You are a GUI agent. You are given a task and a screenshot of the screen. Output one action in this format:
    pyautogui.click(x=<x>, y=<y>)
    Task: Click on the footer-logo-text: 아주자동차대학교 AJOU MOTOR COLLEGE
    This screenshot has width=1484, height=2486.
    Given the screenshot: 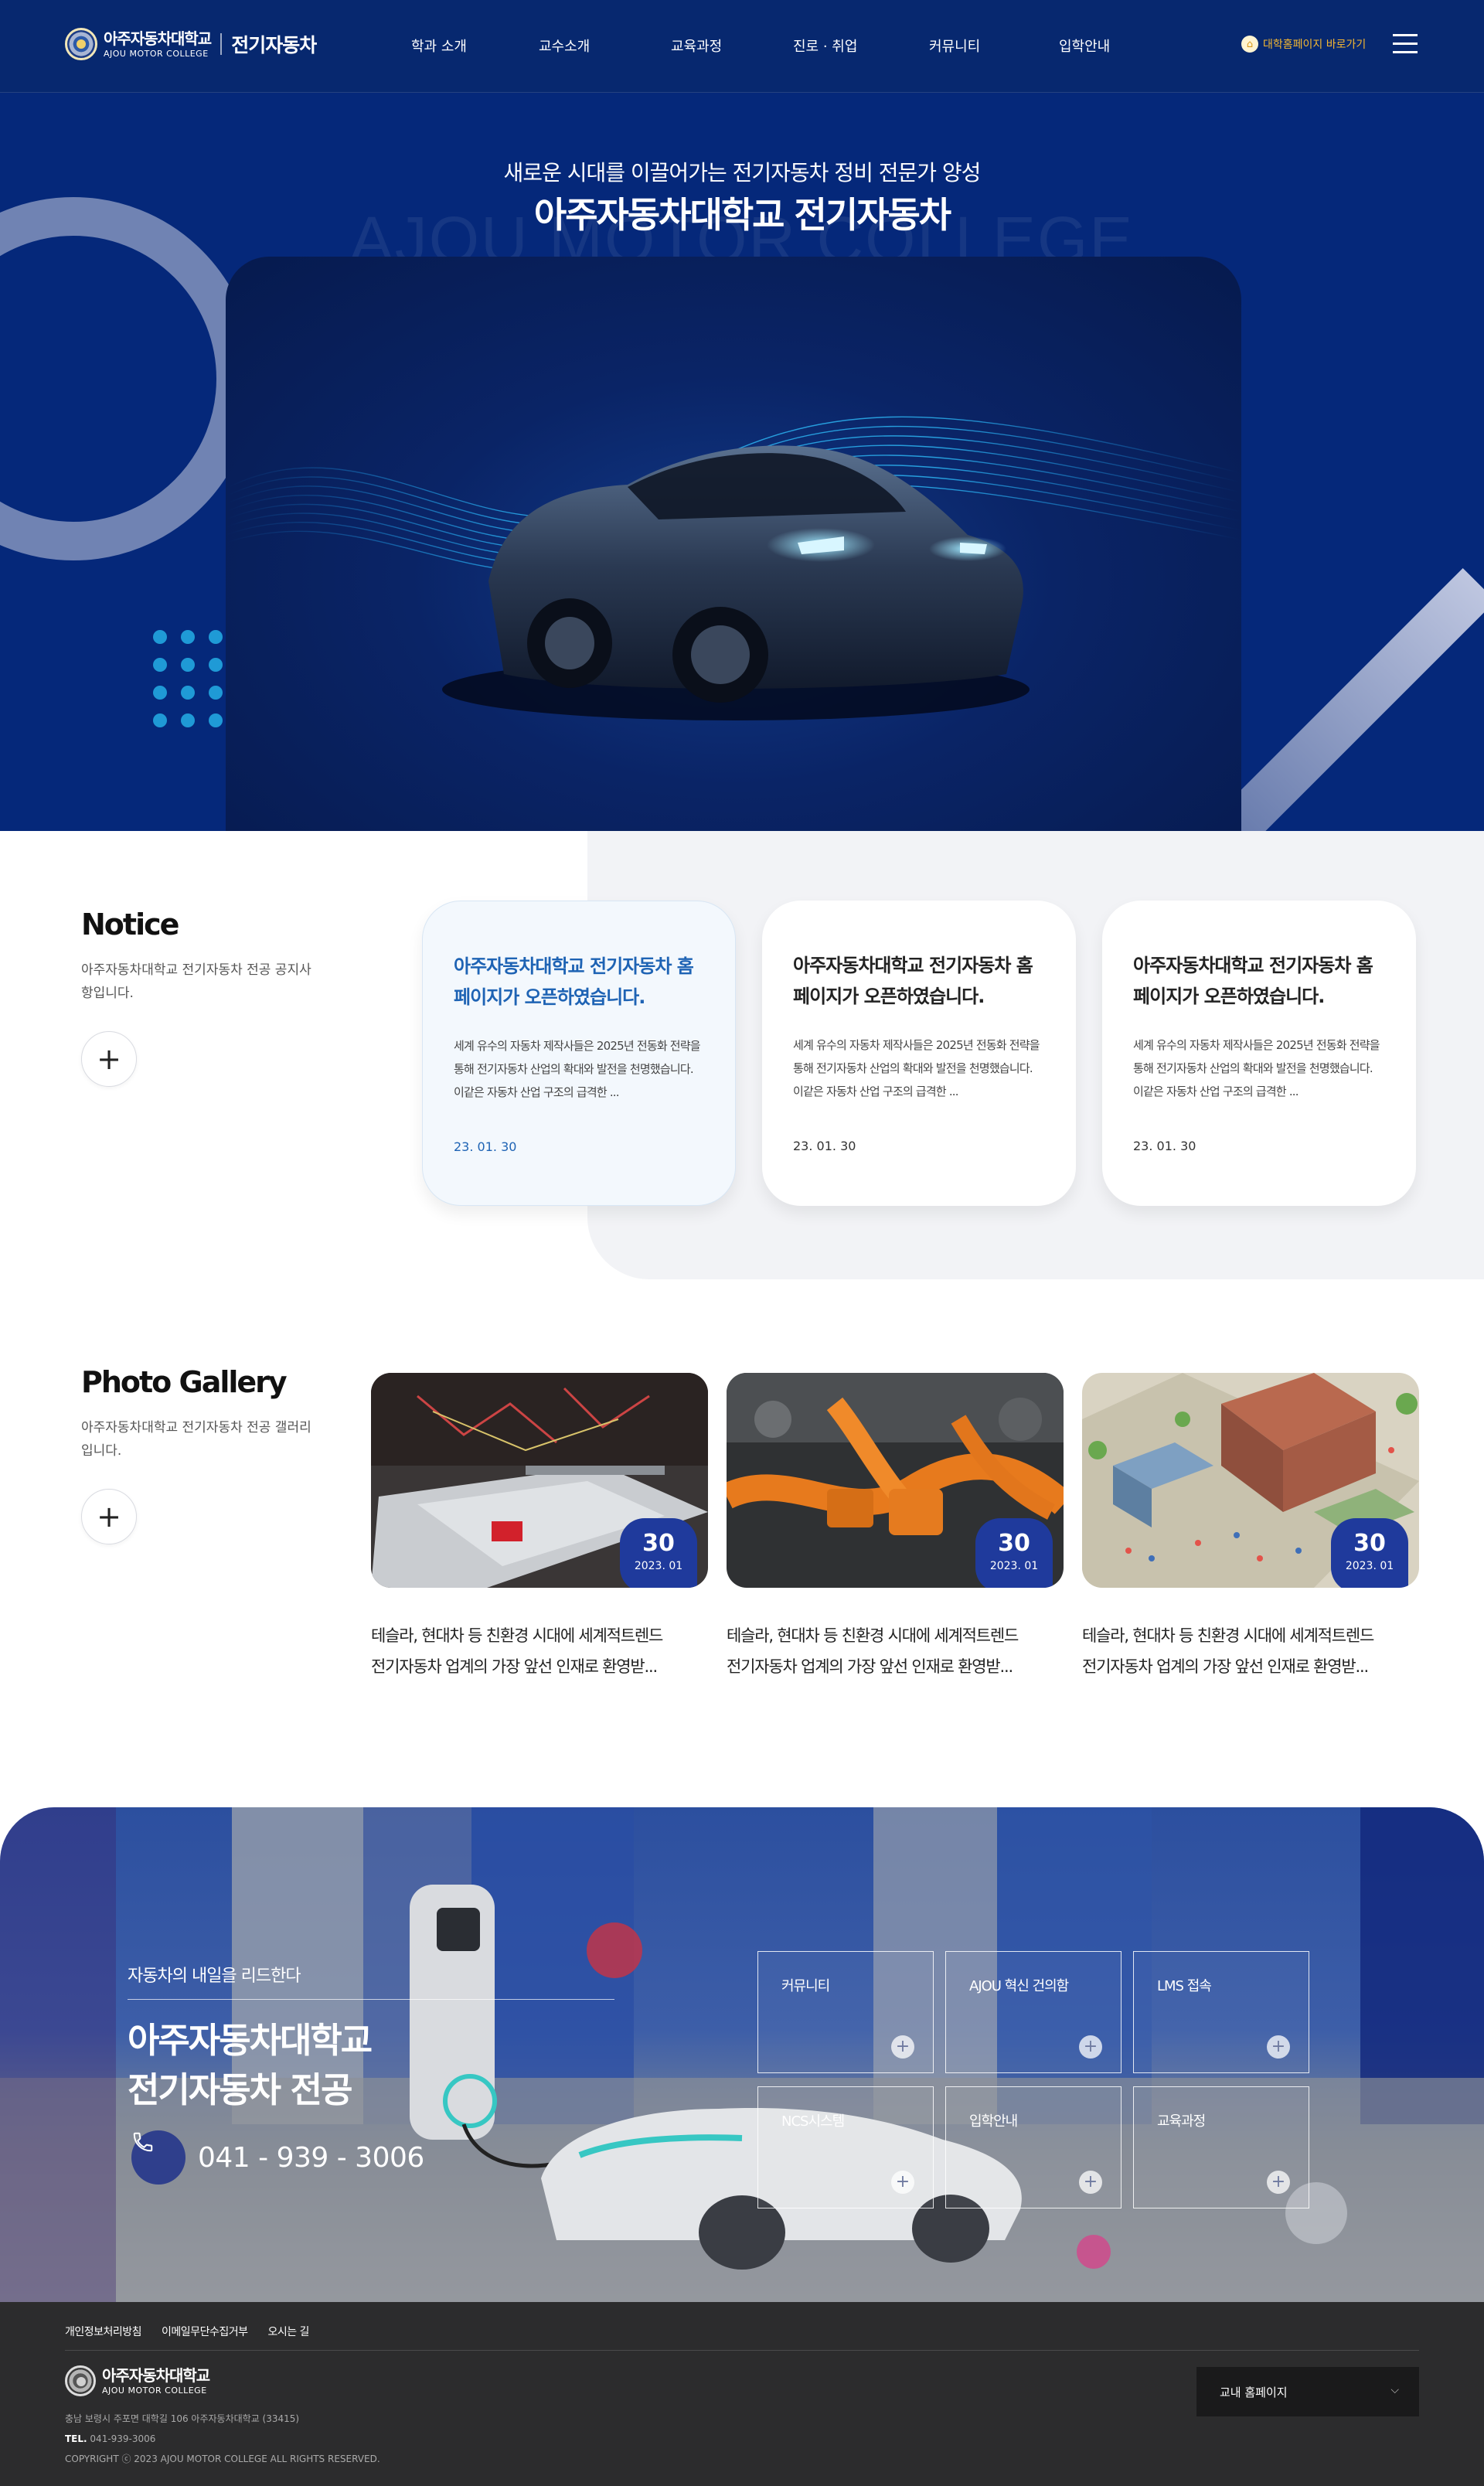 What is the action you would take?
    pyautogui.click(x=156, y=2380)
    